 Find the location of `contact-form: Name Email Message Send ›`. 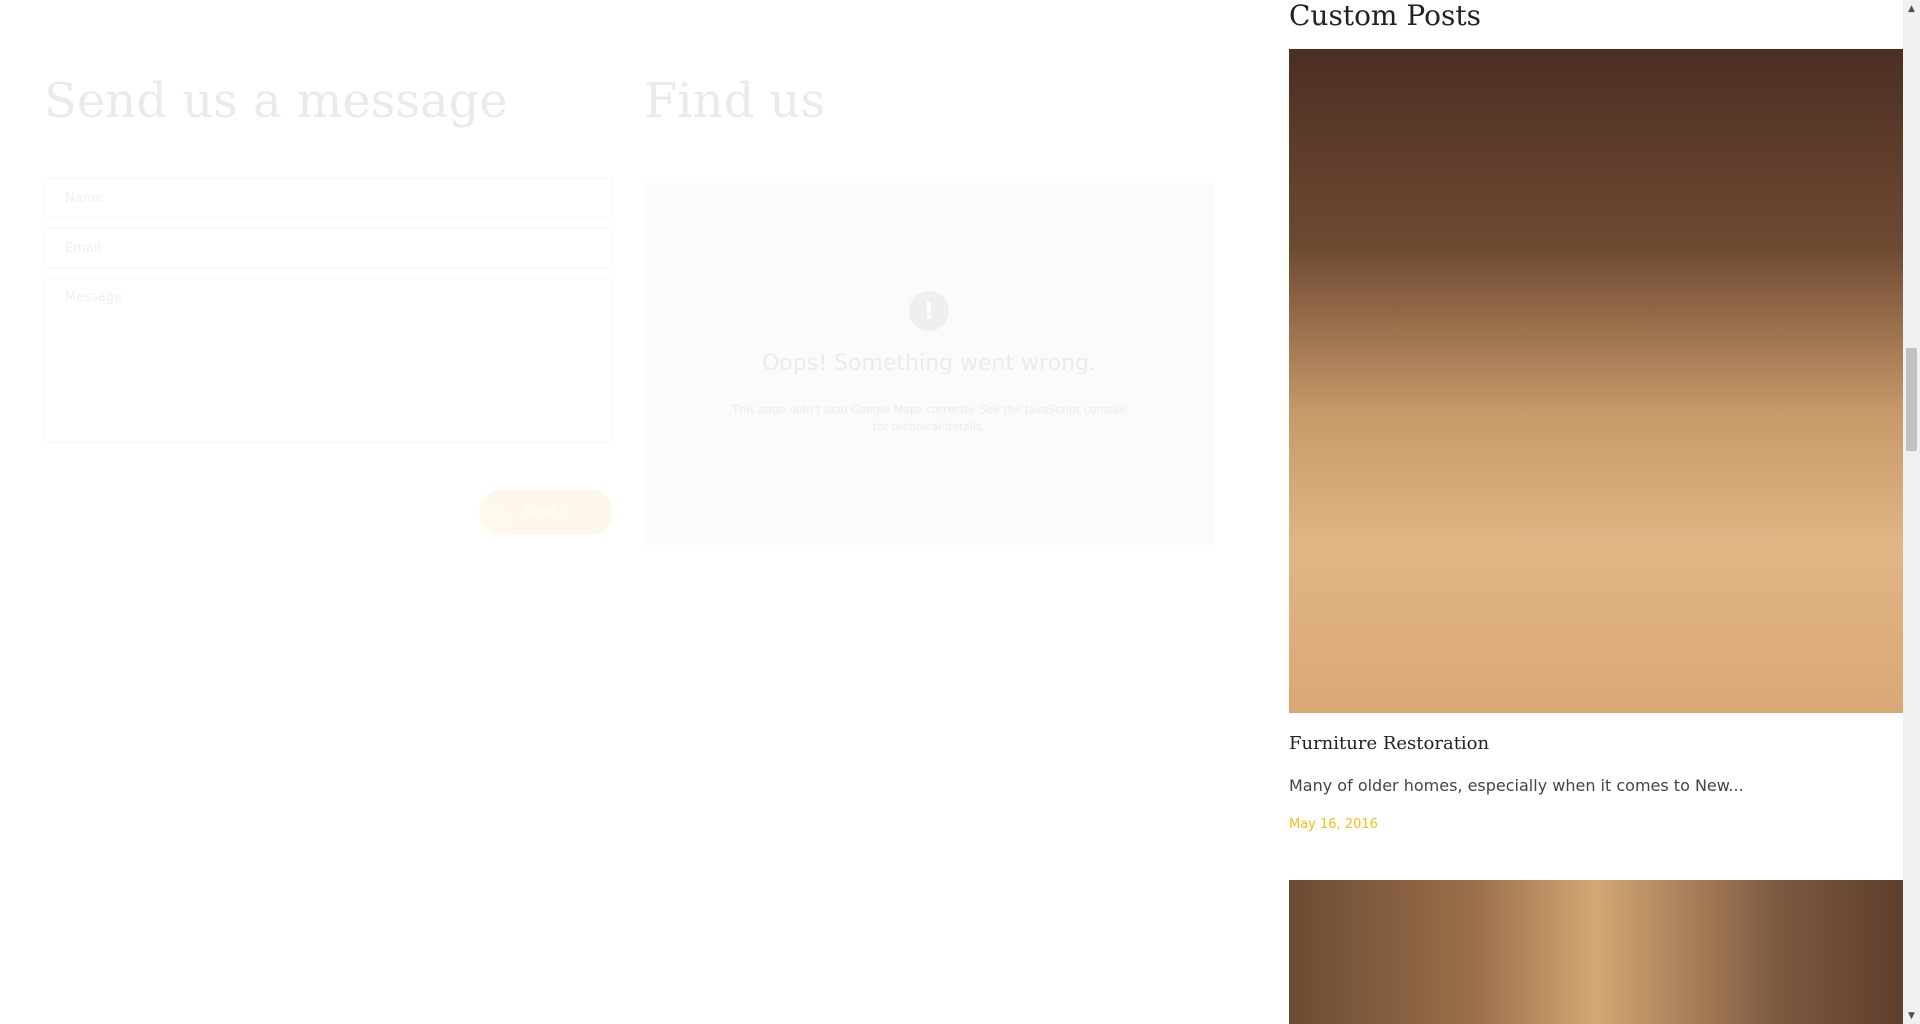

contact-form: Name Email Message Send › is located at coordinates (328, 356).